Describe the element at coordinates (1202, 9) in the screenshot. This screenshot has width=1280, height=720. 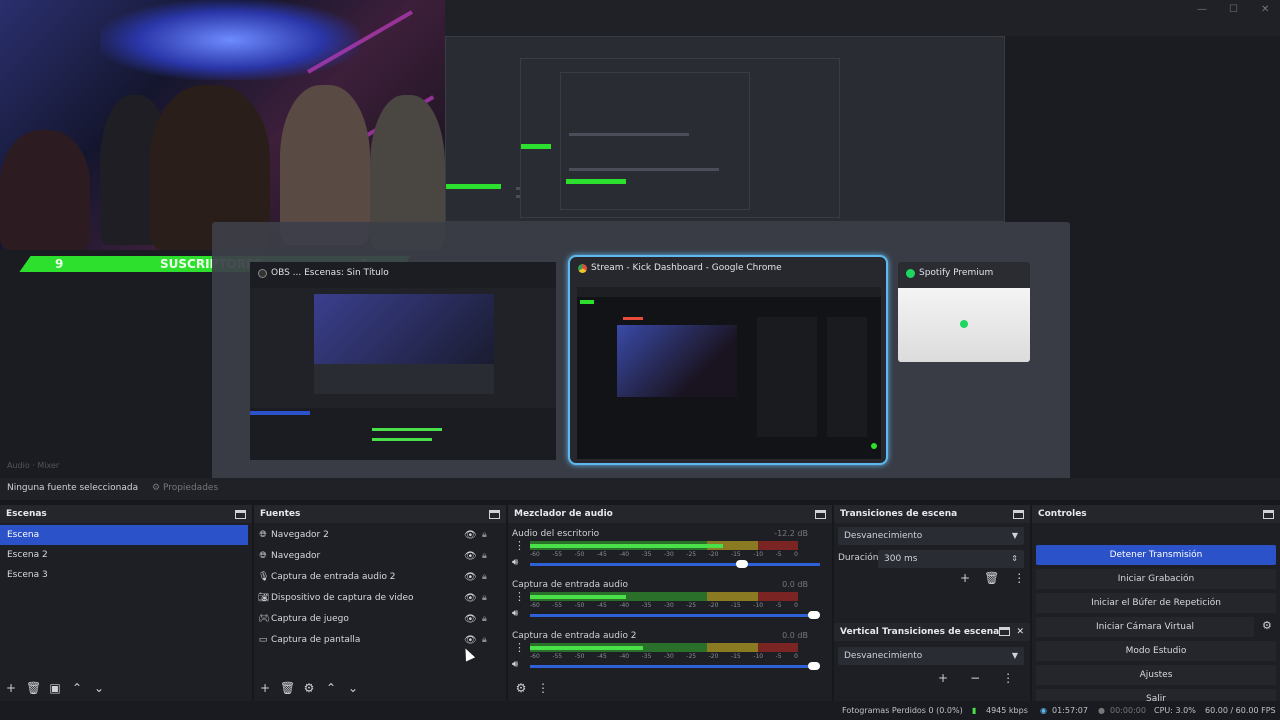
I see `minimize-icon: —` at that location.